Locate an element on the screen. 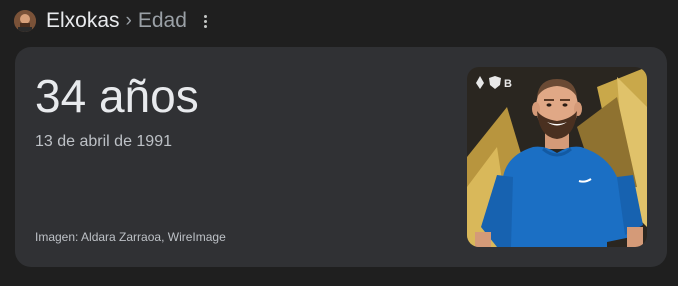 Image resolution: width=678 pixels, height=286 pixels. birth-date: 13 de abril de 1991 is located at coordinates (103, 141).